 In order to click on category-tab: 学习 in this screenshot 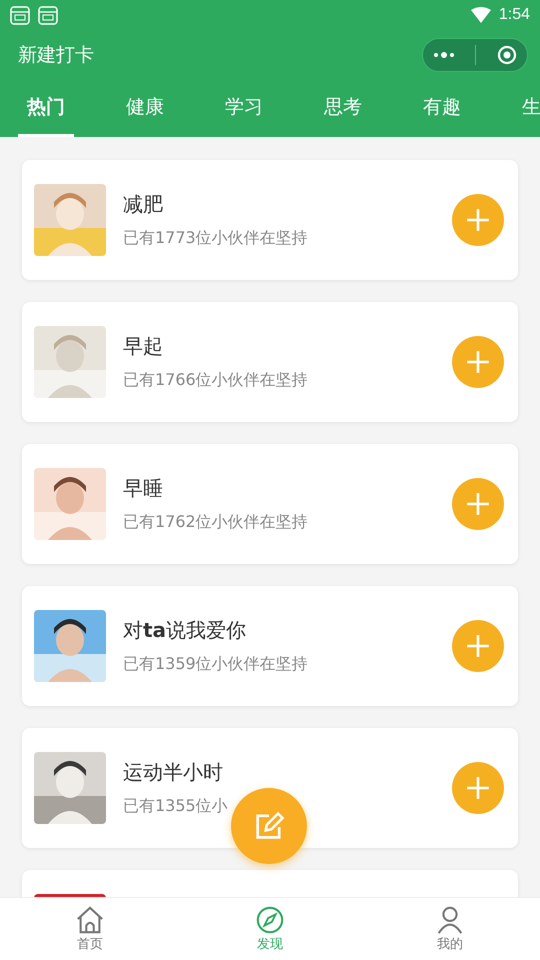, I will do `click(265, 108)`.